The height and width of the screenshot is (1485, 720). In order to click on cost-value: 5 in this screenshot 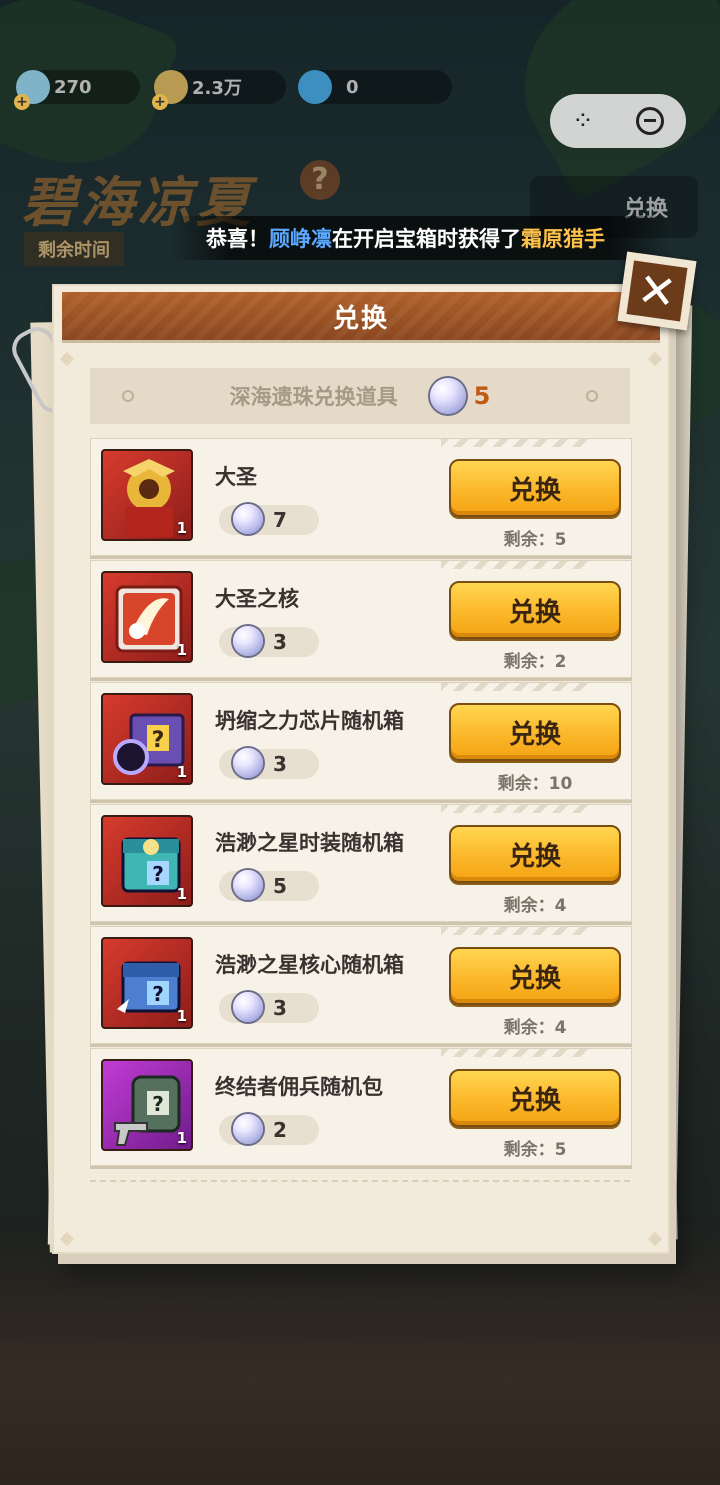, I will do `click(280, 886)`.